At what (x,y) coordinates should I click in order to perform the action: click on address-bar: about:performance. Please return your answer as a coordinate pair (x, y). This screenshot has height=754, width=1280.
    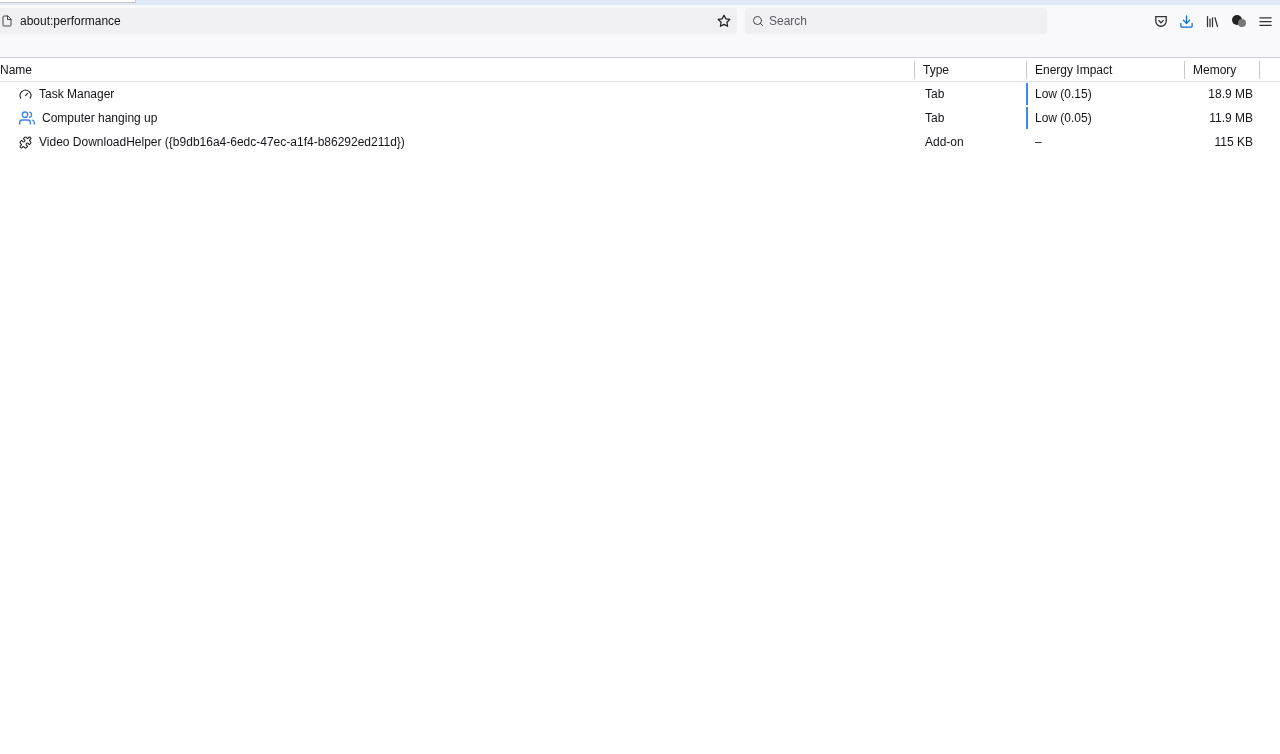
    Looking at the image, I should click on (368, 21).